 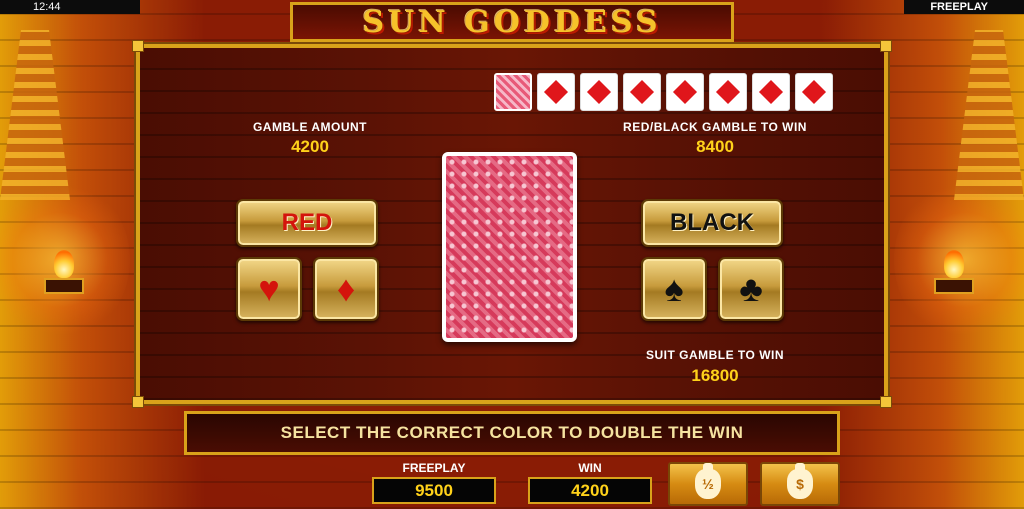 I want to click on clubs-button: ♣, so click(x=751, y=289).